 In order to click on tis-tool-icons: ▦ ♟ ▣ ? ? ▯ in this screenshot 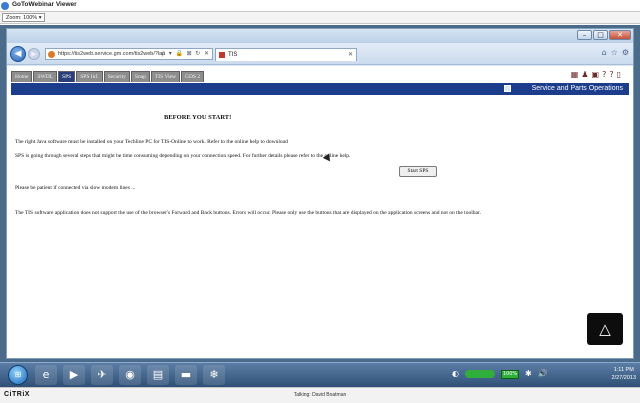, I will do `click(596, 75)`.